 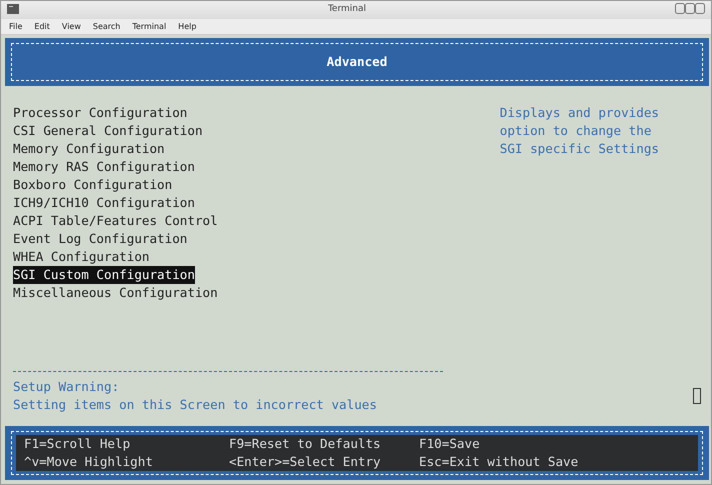 I want to click on menu-entry: Event Log Configuration, so click(x=100, y=239).